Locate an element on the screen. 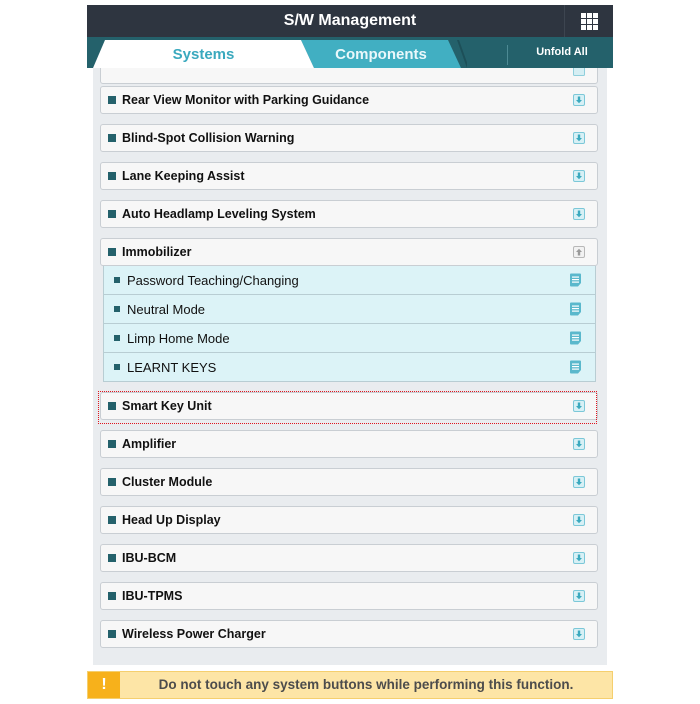 This screenshot has width=700, height=704. tab-components: Components is located at coordinates (381, 54).